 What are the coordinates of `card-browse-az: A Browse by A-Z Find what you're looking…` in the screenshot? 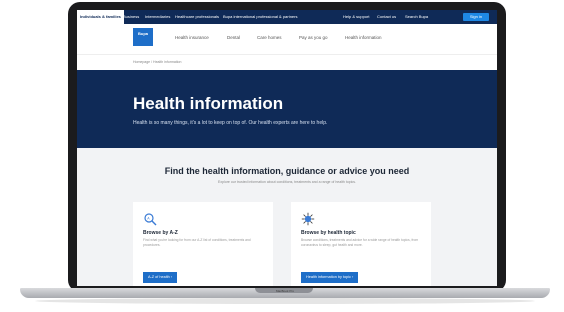 It's located at (203, 244).